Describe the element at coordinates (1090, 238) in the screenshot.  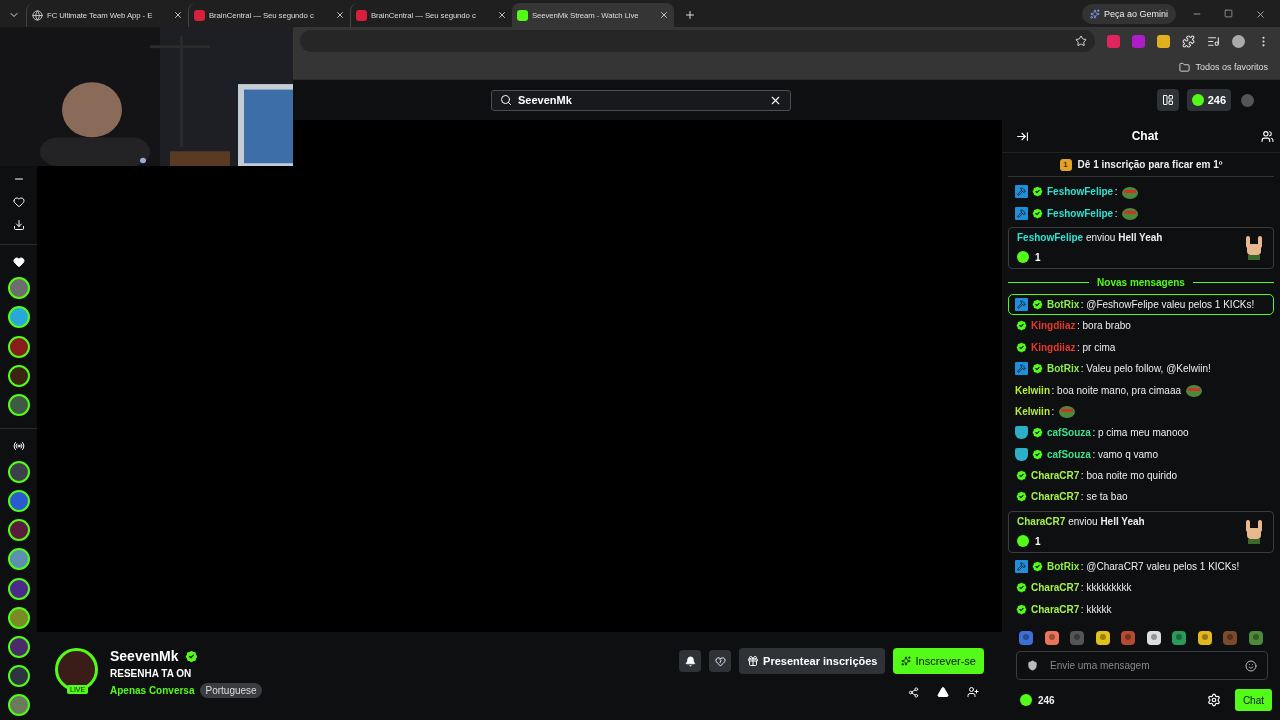
I see `gift-text: FeshowFelipe enviou Hell Yeah` at that location.